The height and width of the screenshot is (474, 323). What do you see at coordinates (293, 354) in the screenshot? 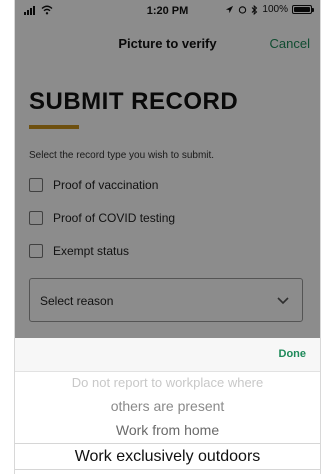
I see `done-button: Done` at bounding box center [293, 354].